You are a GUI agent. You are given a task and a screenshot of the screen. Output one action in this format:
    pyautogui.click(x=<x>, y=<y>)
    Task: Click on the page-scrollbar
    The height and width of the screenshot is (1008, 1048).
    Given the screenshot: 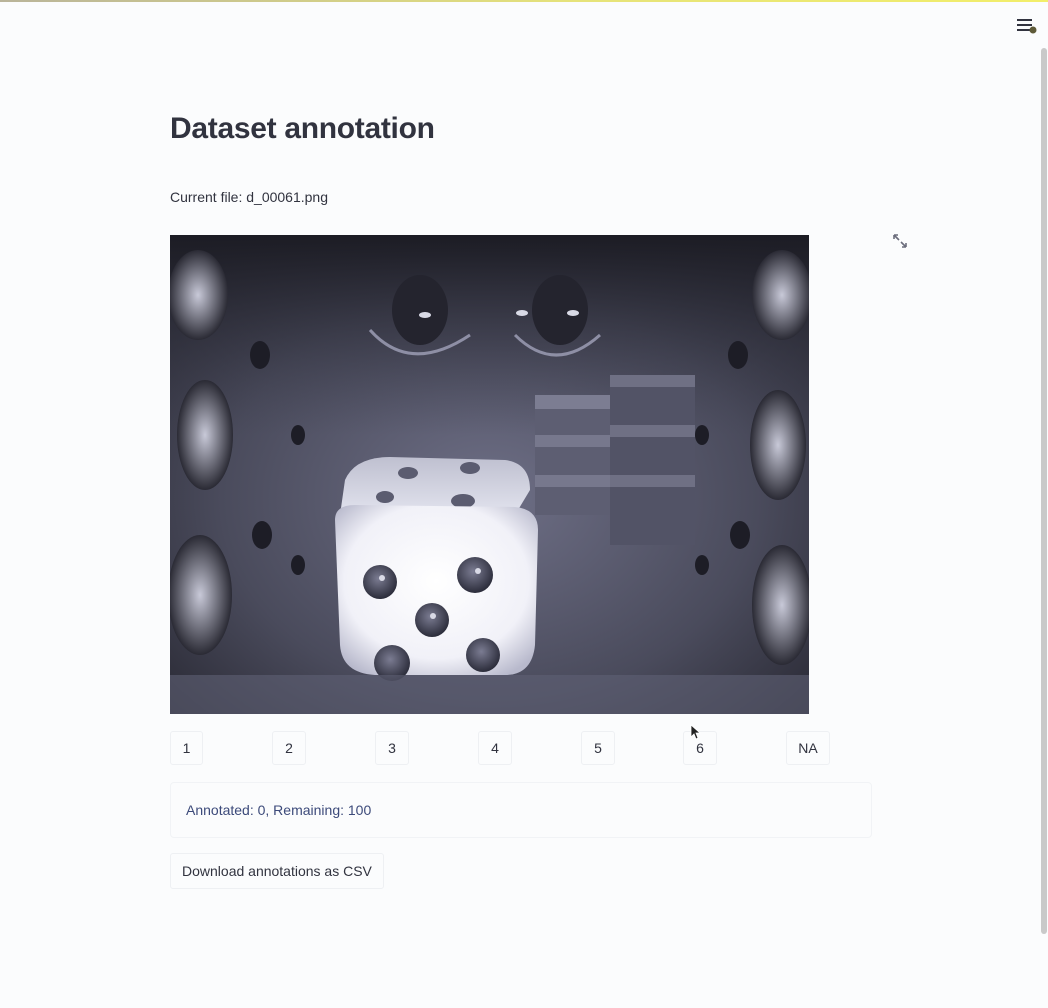 What is the action you would take?
    pyautogui.click(x=1044, y=504)
    